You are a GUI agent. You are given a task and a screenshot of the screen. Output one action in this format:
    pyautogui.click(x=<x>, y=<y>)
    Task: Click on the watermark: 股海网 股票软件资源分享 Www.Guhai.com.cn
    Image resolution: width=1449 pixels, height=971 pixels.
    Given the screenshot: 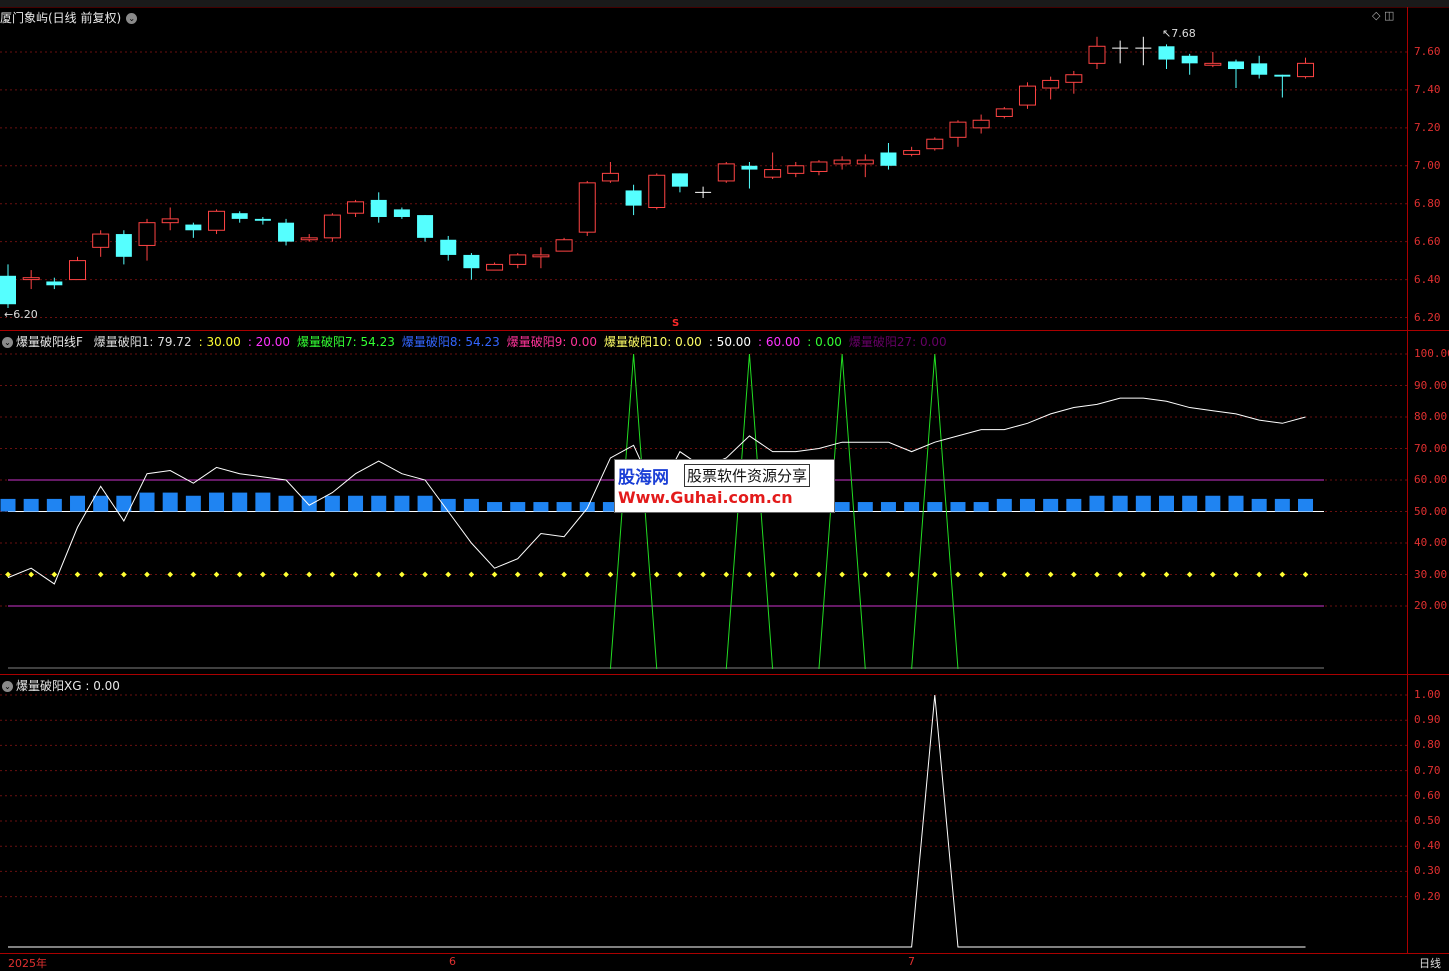 What is the action you would take?
    pyautogui.click(x=724, y=486)
    